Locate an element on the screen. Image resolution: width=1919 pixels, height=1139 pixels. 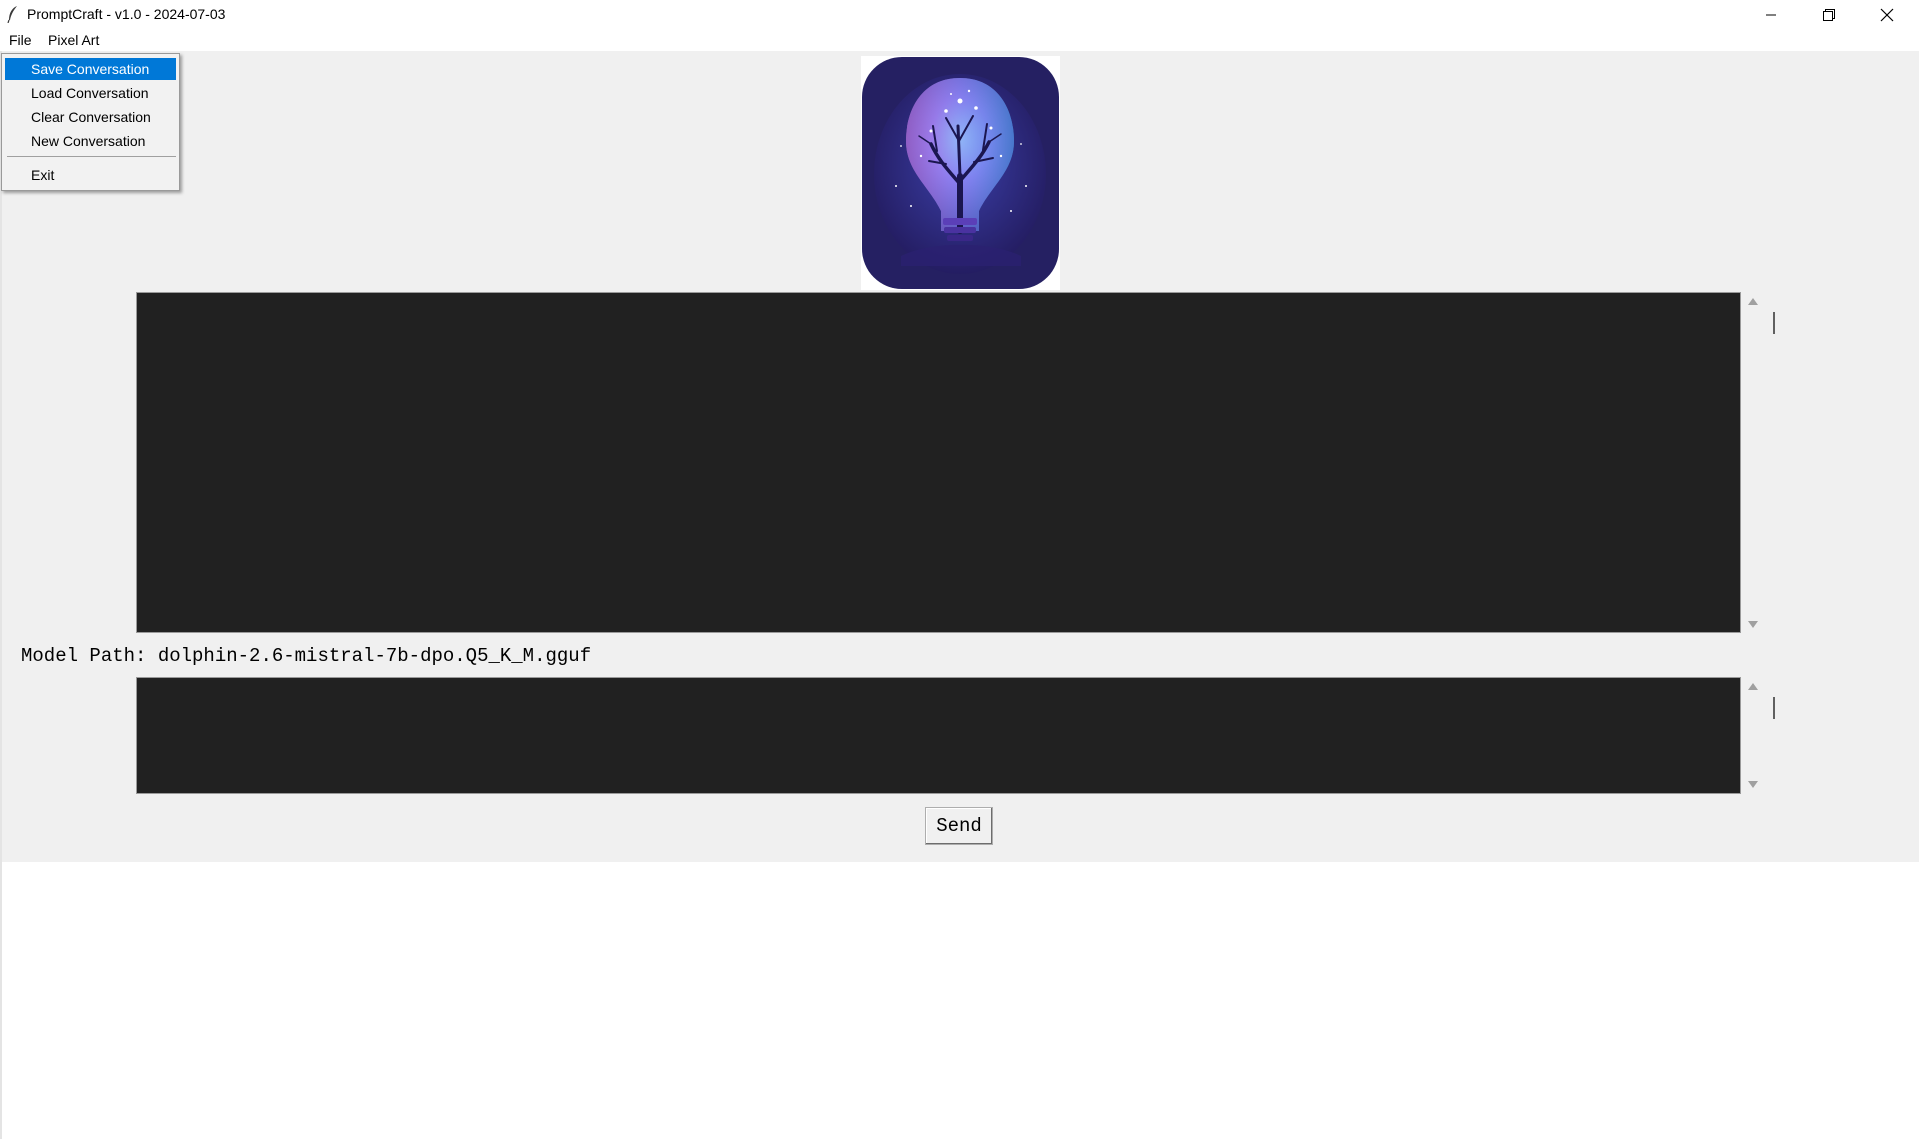
menu-item-load-conversation: Load Conversation is located at coordinates (90, 93).